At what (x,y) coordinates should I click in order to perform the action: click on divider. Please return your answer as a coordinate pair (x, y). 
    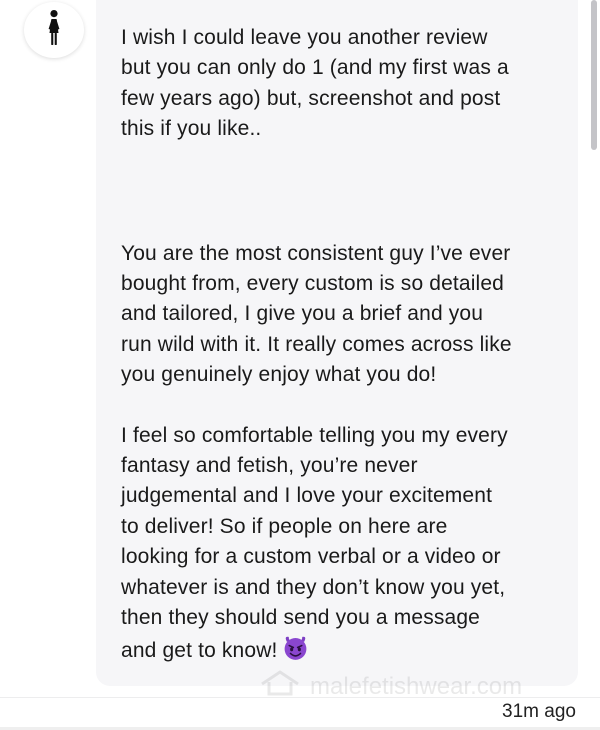
    Looking at the image, I should click on (300, 697).